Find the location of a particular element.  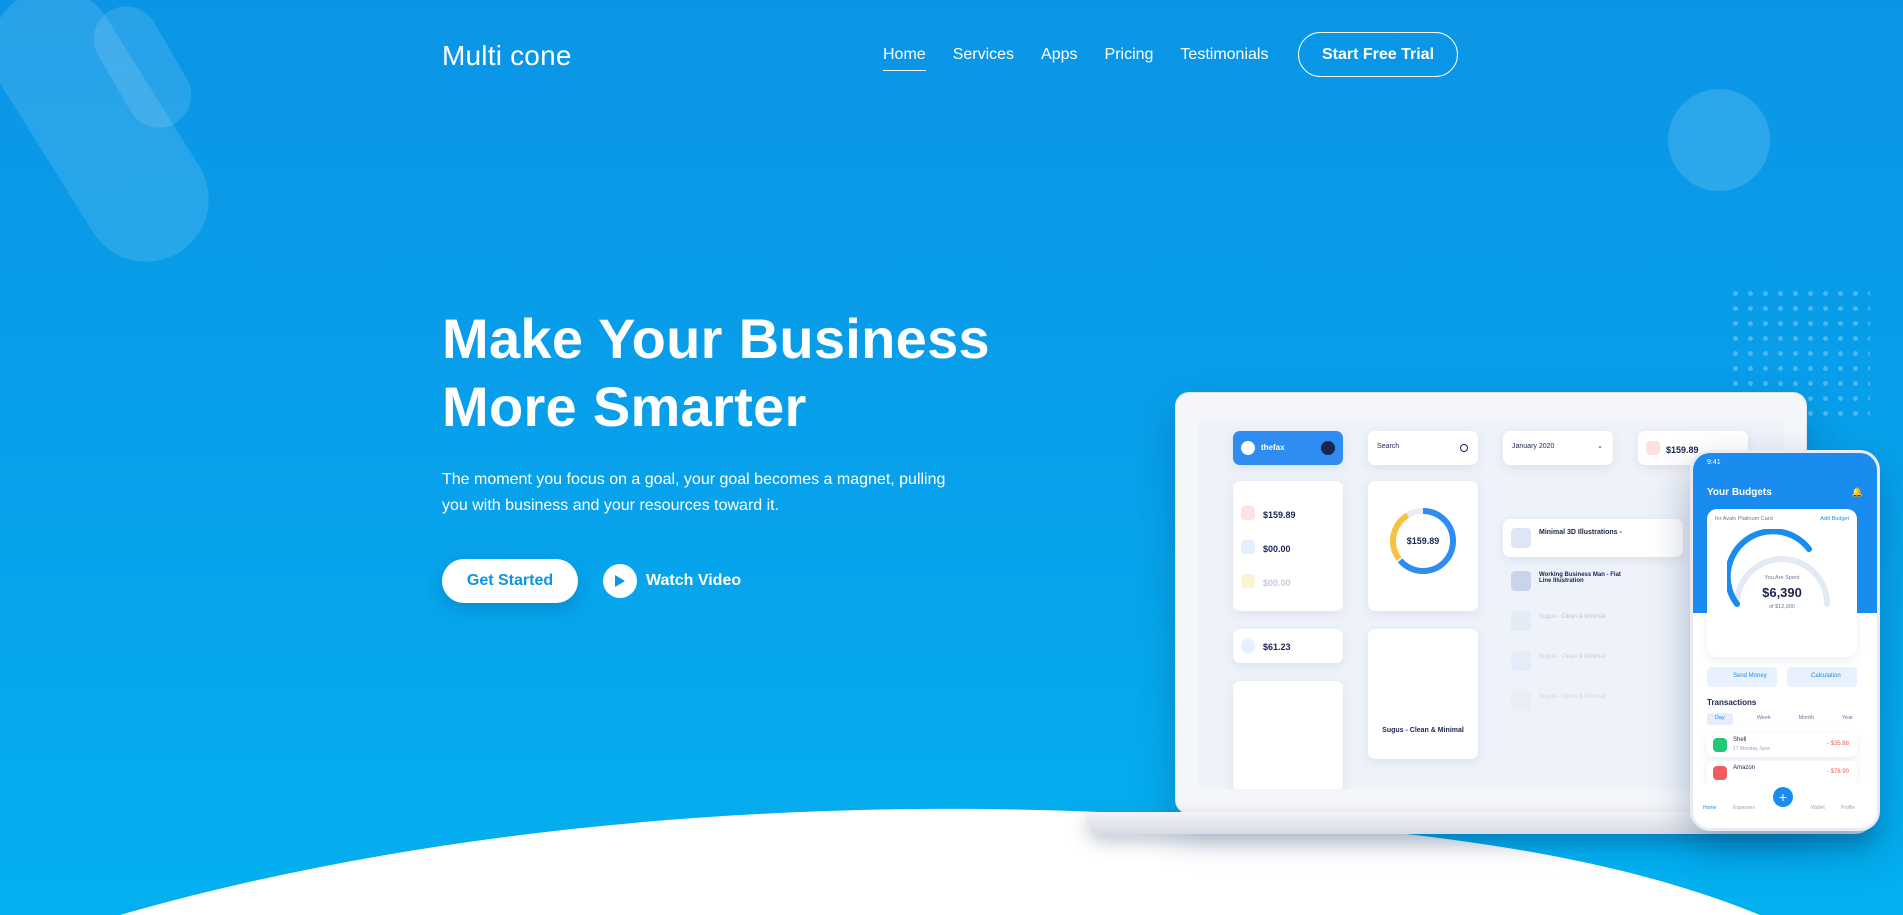

main-nav: Home Services Apps Pricing Testimonials is located at coordinates (1089, 58).